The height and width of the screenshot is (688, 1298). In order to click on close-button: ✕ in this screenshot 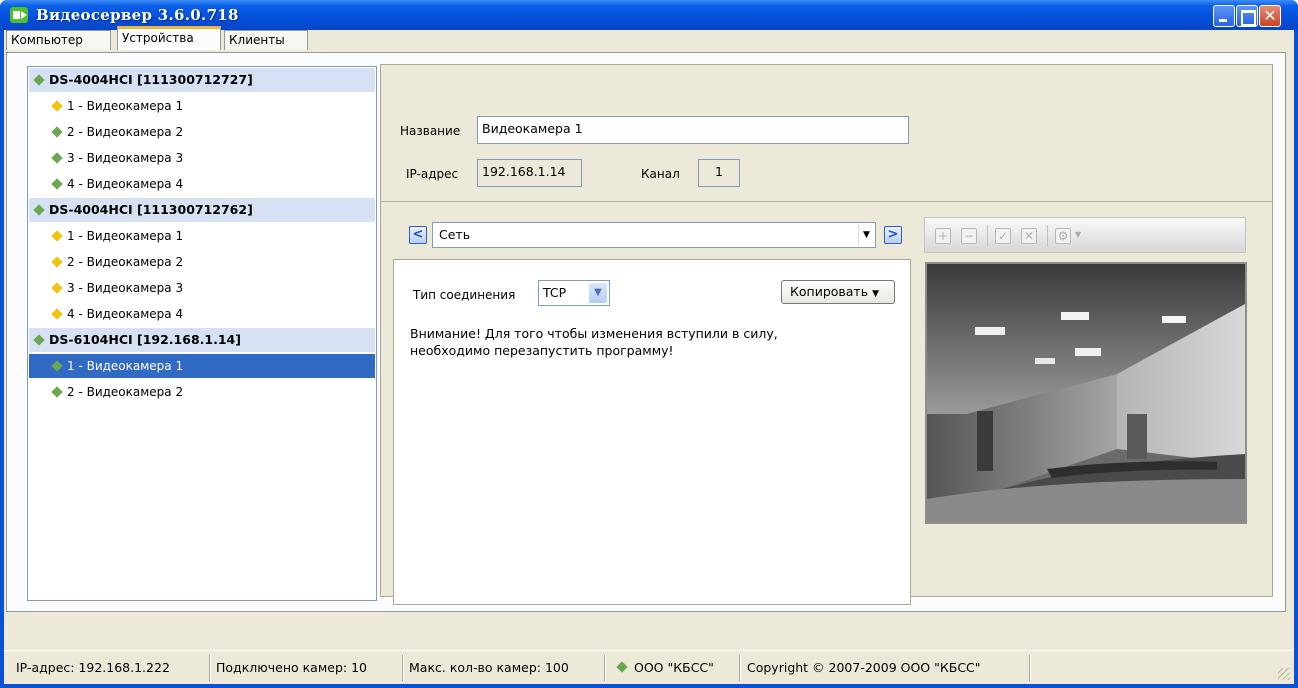, I will do `click(1270, 16)`.